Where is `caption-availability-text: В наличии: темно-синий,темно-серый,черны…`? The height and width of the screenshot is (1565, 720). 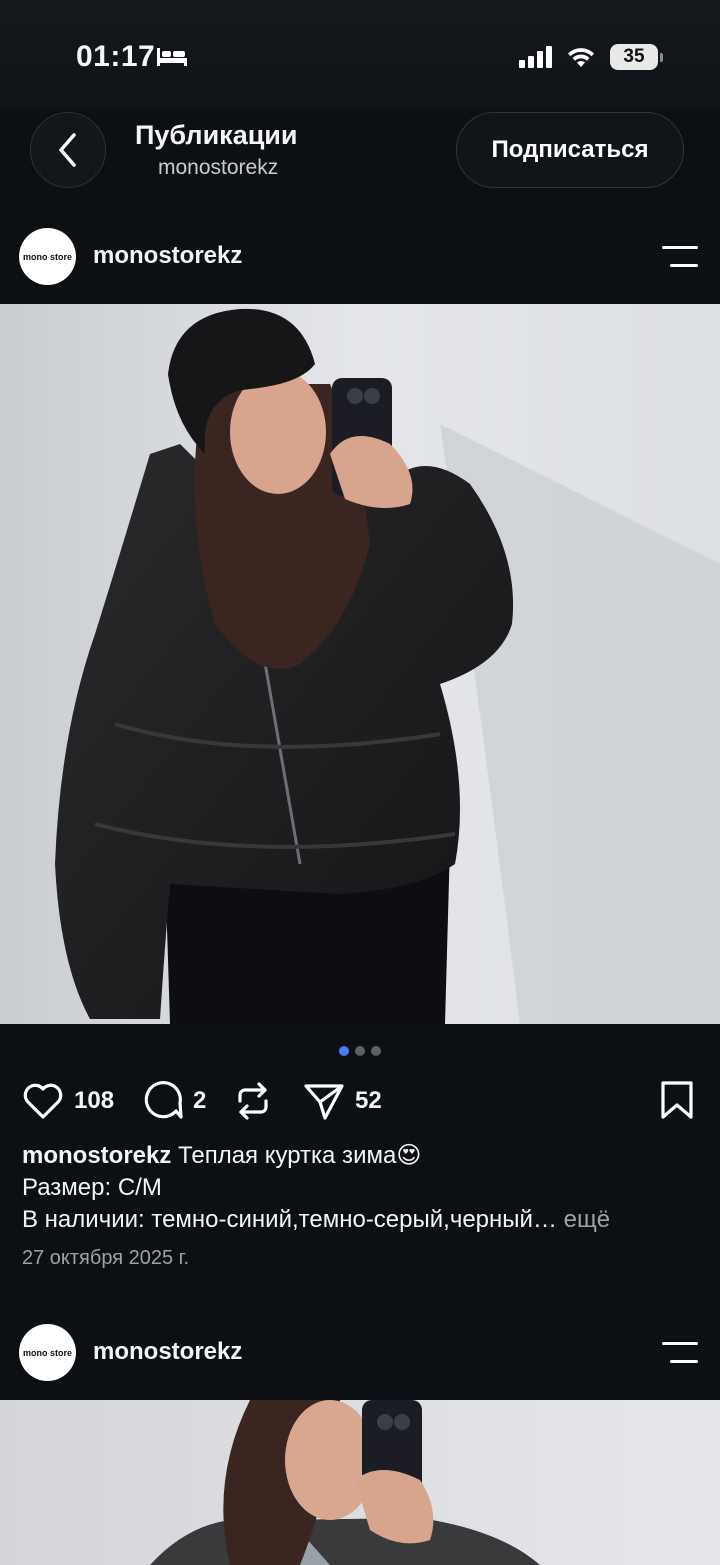 caption-availability-text: В наличии: темно-синий,темно-серый,черны… is located at coordinates (289, 1219).